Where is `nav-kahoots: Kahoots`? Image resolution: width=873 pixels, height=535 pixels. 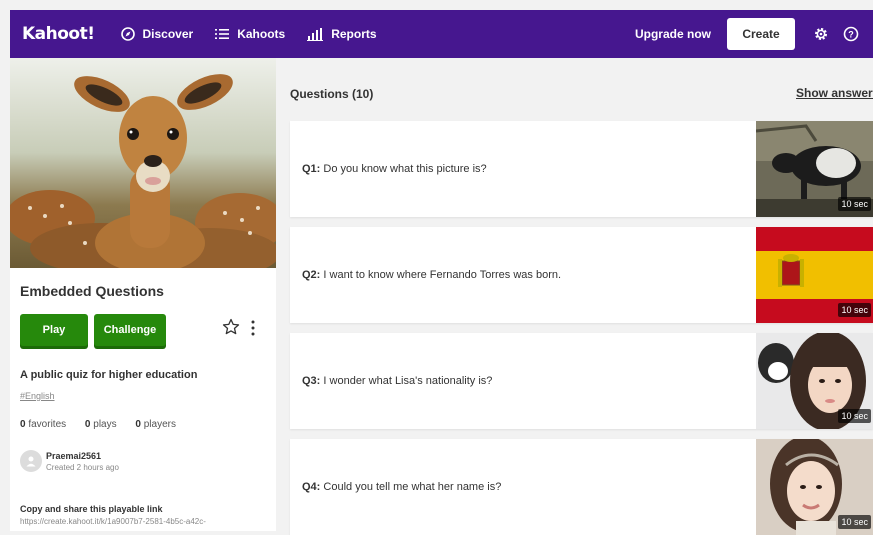
nav-kahoots: Kahoots is located at coordinates (250, 34).